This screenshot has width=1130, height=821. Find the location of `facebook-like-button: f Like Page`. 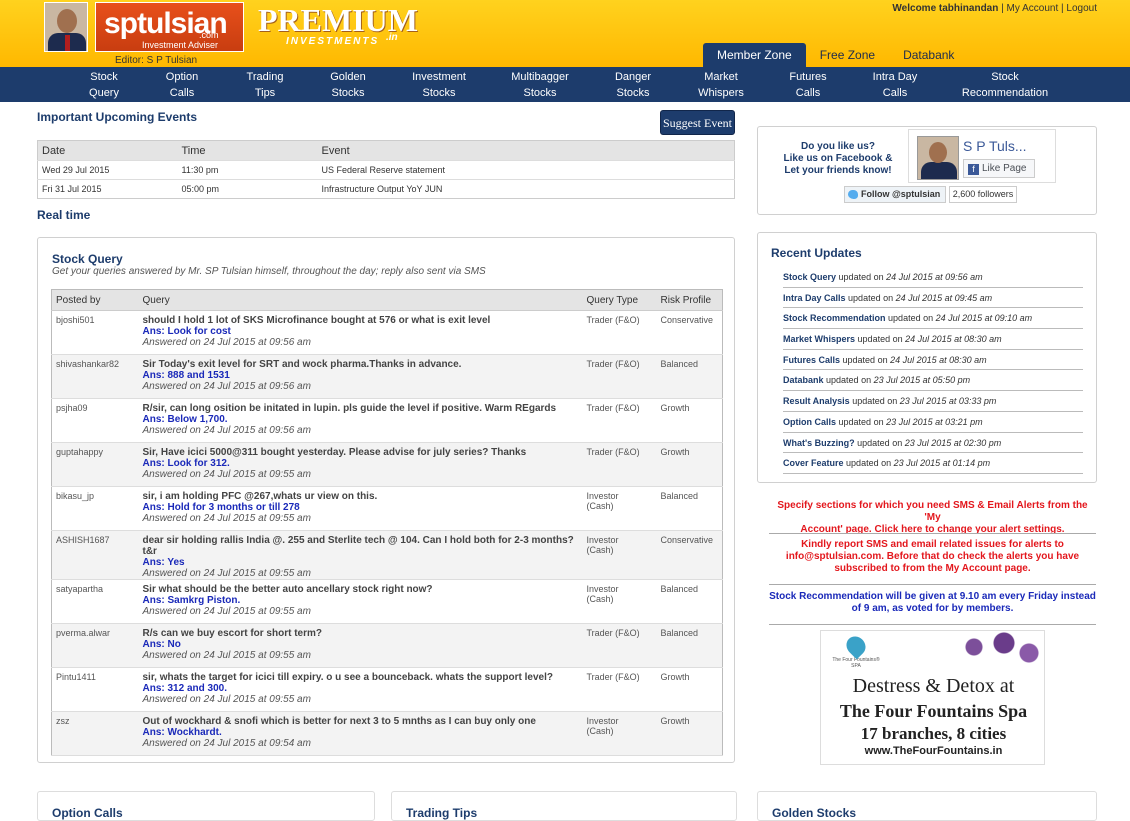

facebook-like-button: f Like Page is located at coordinates (999, 168).